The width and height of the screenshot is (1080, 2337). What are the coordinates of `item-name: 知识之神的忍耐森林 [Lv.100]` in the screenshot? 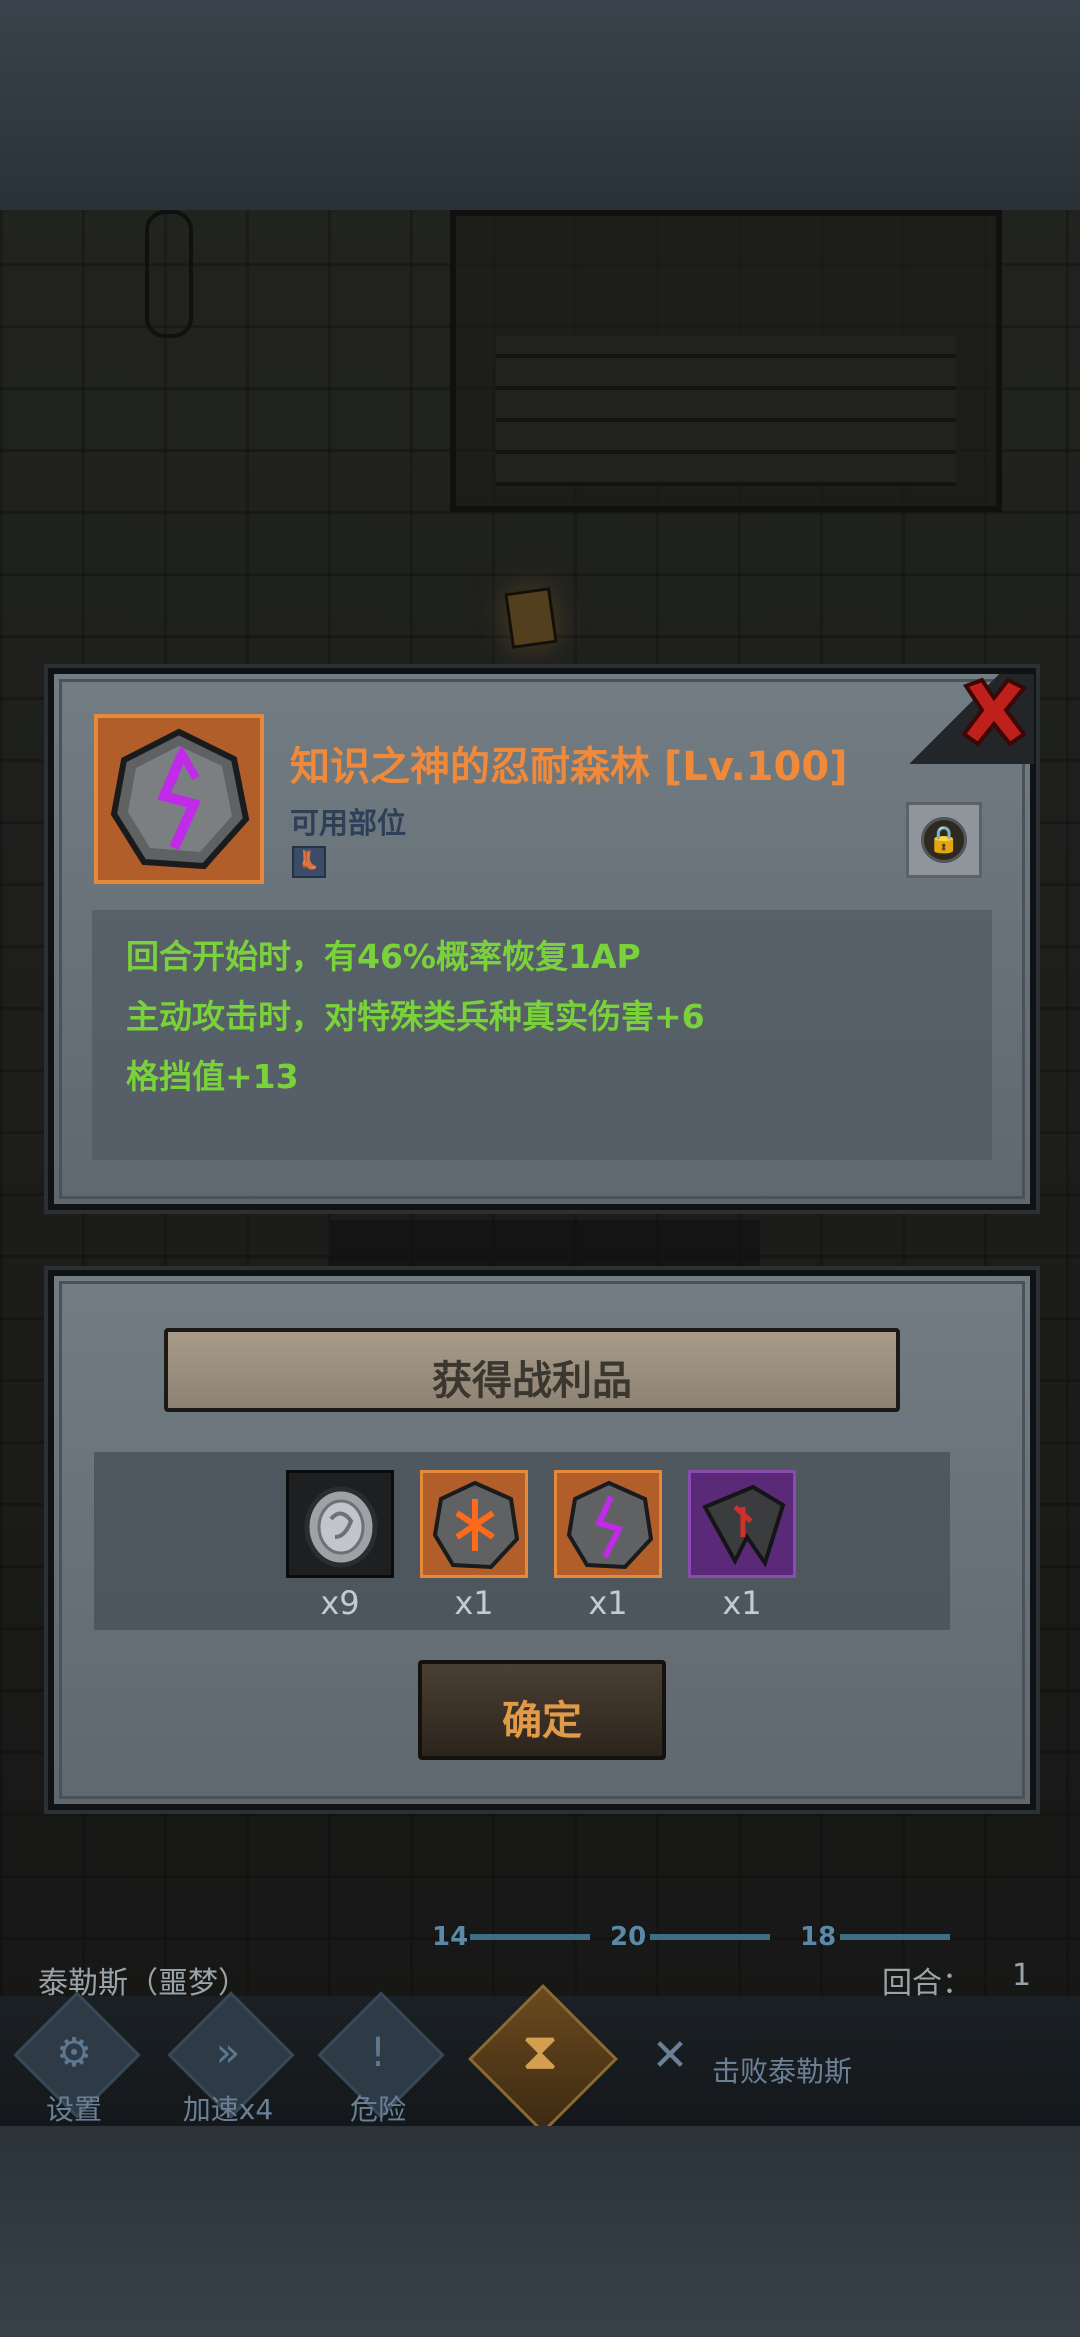 It's located at (569, 767).